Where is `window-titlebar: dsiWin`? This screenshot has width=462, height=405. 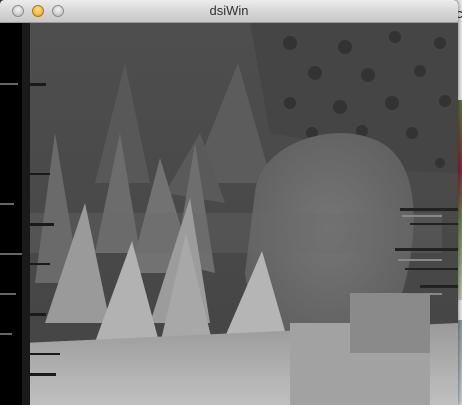 window-titlebar: dsiWin is located at coordinates (229, 11).